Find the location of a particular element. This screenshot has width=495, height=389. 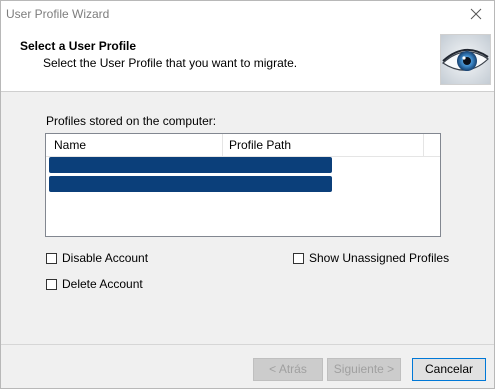

delete-account-label: Delete Account is located at coordinates (102, 284).